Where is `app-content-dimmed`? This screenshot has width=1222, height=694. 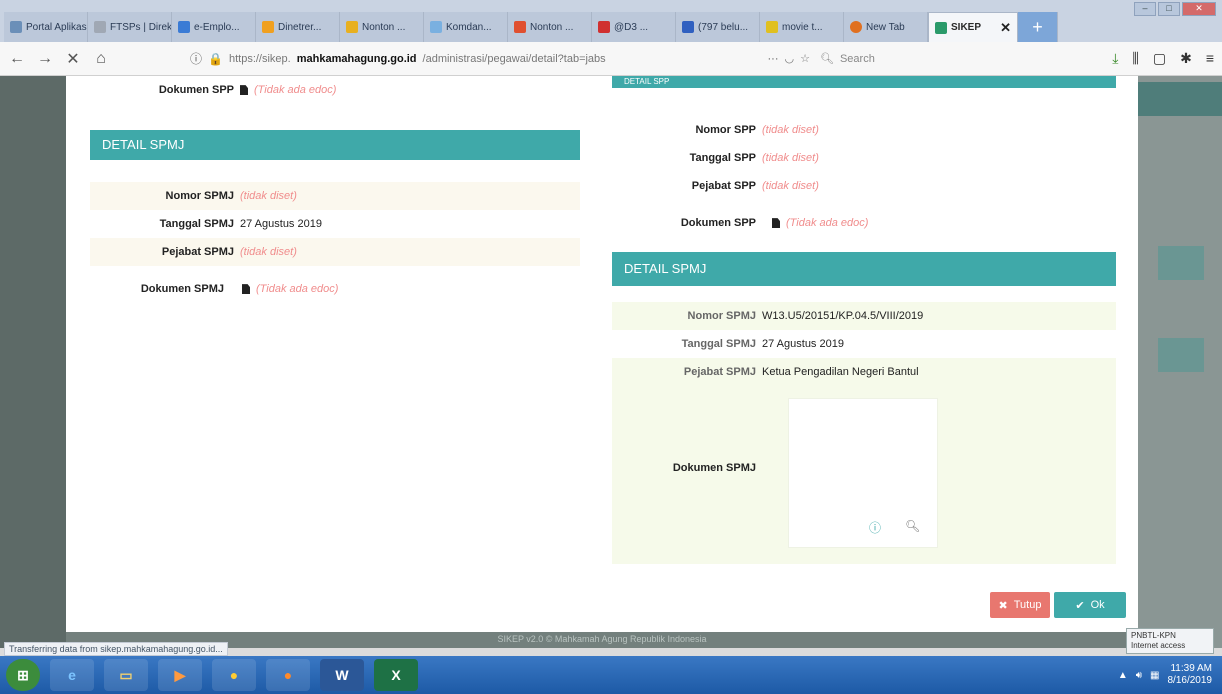
app-content-dimmed is located at coordinates (1180, 362).